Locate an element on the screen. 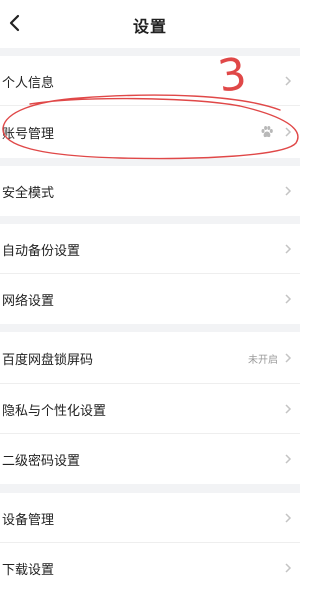  settings-item-network: 网络设置 is located at coordinates (150, 299).